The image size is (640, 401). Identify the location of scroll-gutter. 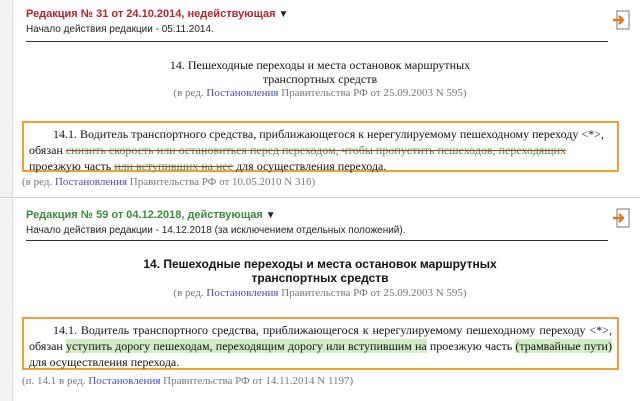
(6, 300).